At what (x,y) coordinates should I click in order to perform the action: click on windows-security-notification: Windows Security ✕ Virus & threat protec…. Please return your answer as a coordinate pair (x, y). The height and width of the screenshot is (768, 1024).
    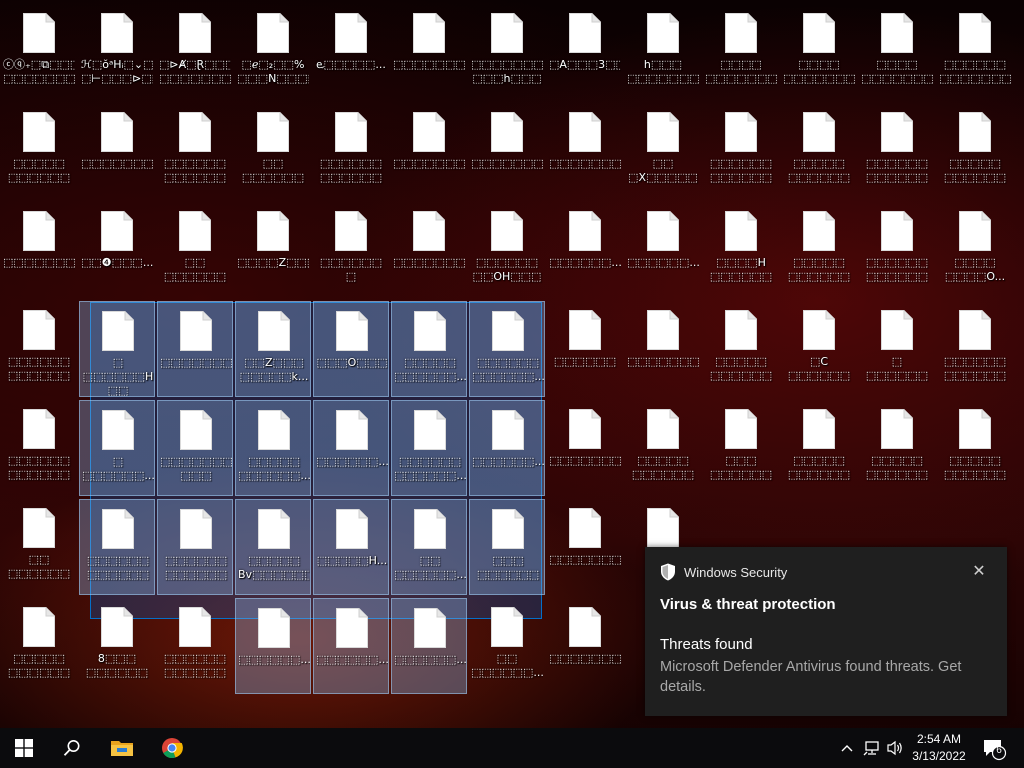
    Looking at the image, I should click on (826, 631).